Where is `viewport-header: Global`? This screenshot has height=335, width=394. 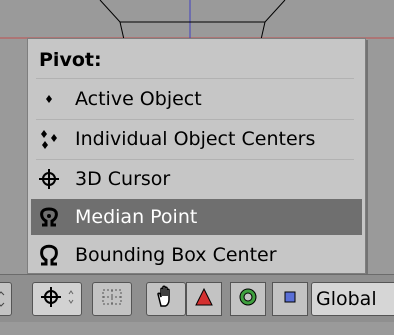 viewport-header: Global is located at coordinates (197, 298).